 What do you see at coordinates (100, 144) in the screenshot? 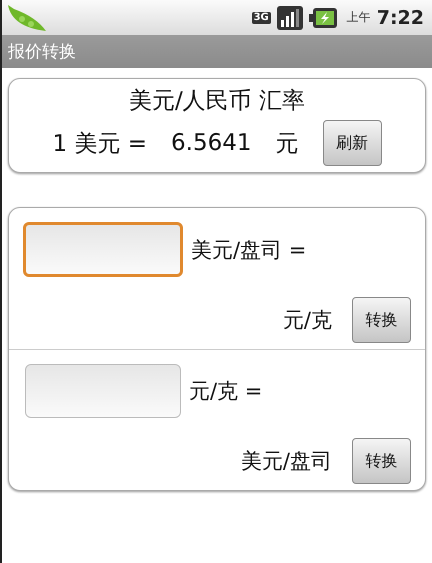
I see `amount-label: 1 美元 =` at bounding box center [100, 144].